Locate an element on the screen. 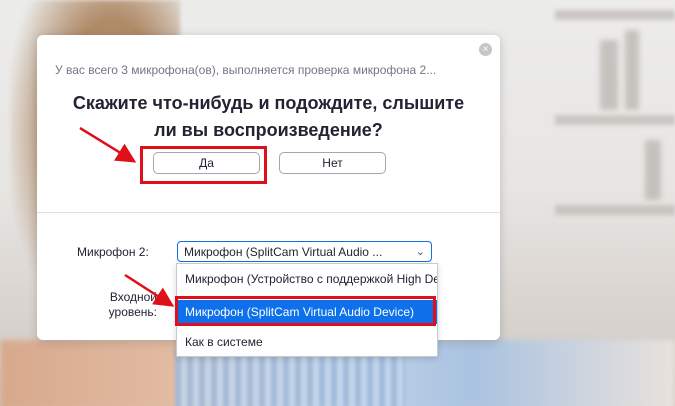 This screenshot has width=675, height=406. annotation-arrows is located at coordinates (127, 216).